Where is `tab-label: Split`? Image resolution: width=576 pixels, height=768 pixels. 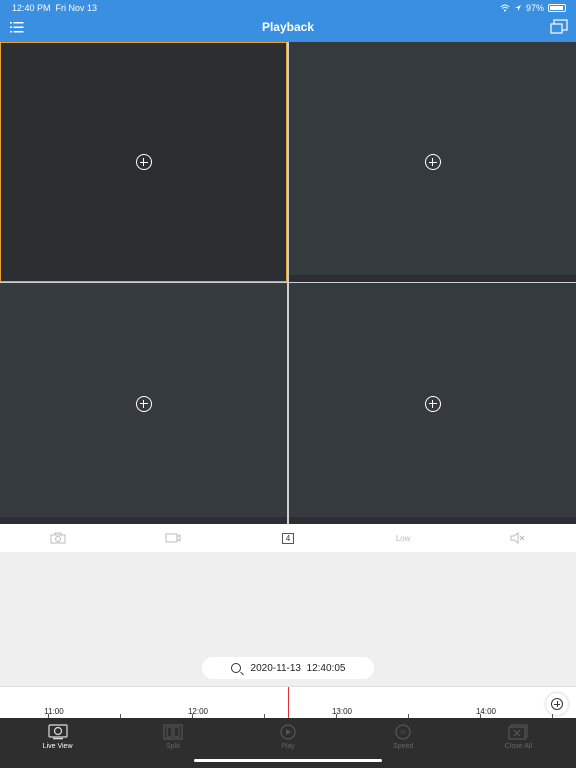
tab-label: Split is located at coordinates (172, 746).